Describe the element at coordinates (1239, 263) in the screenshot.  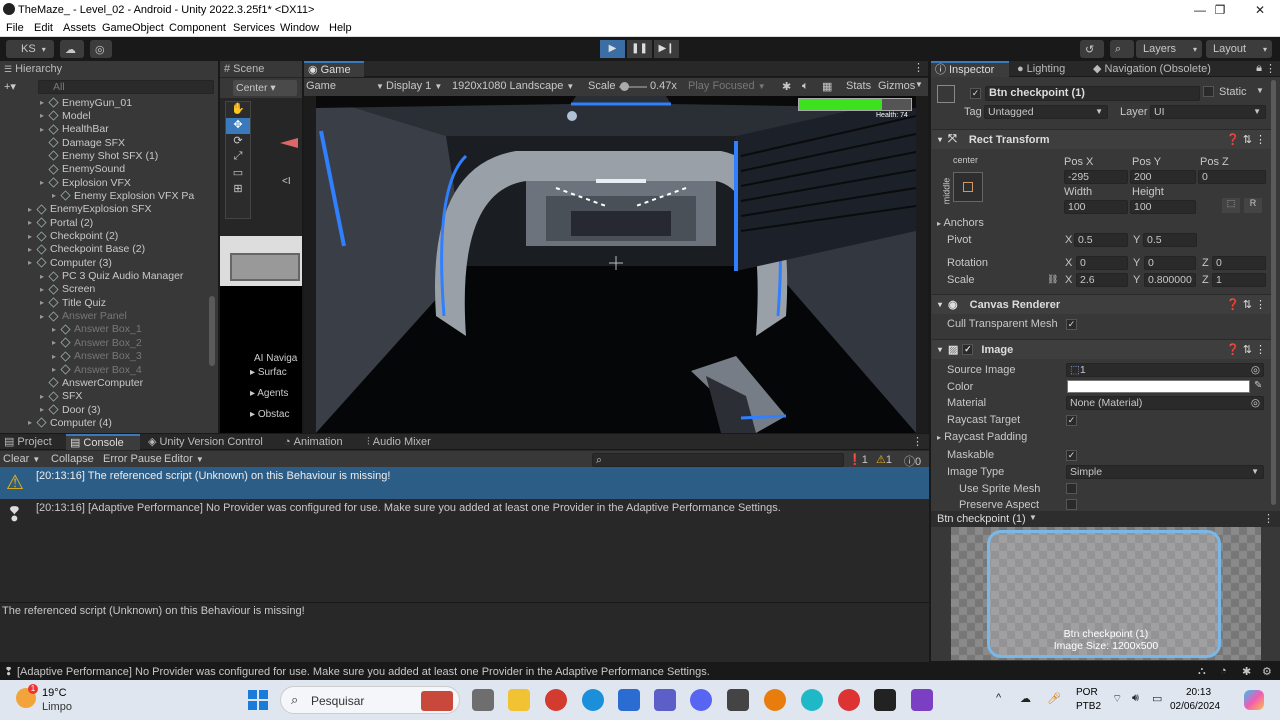
I see `rotation-z-field: 0` at that location.